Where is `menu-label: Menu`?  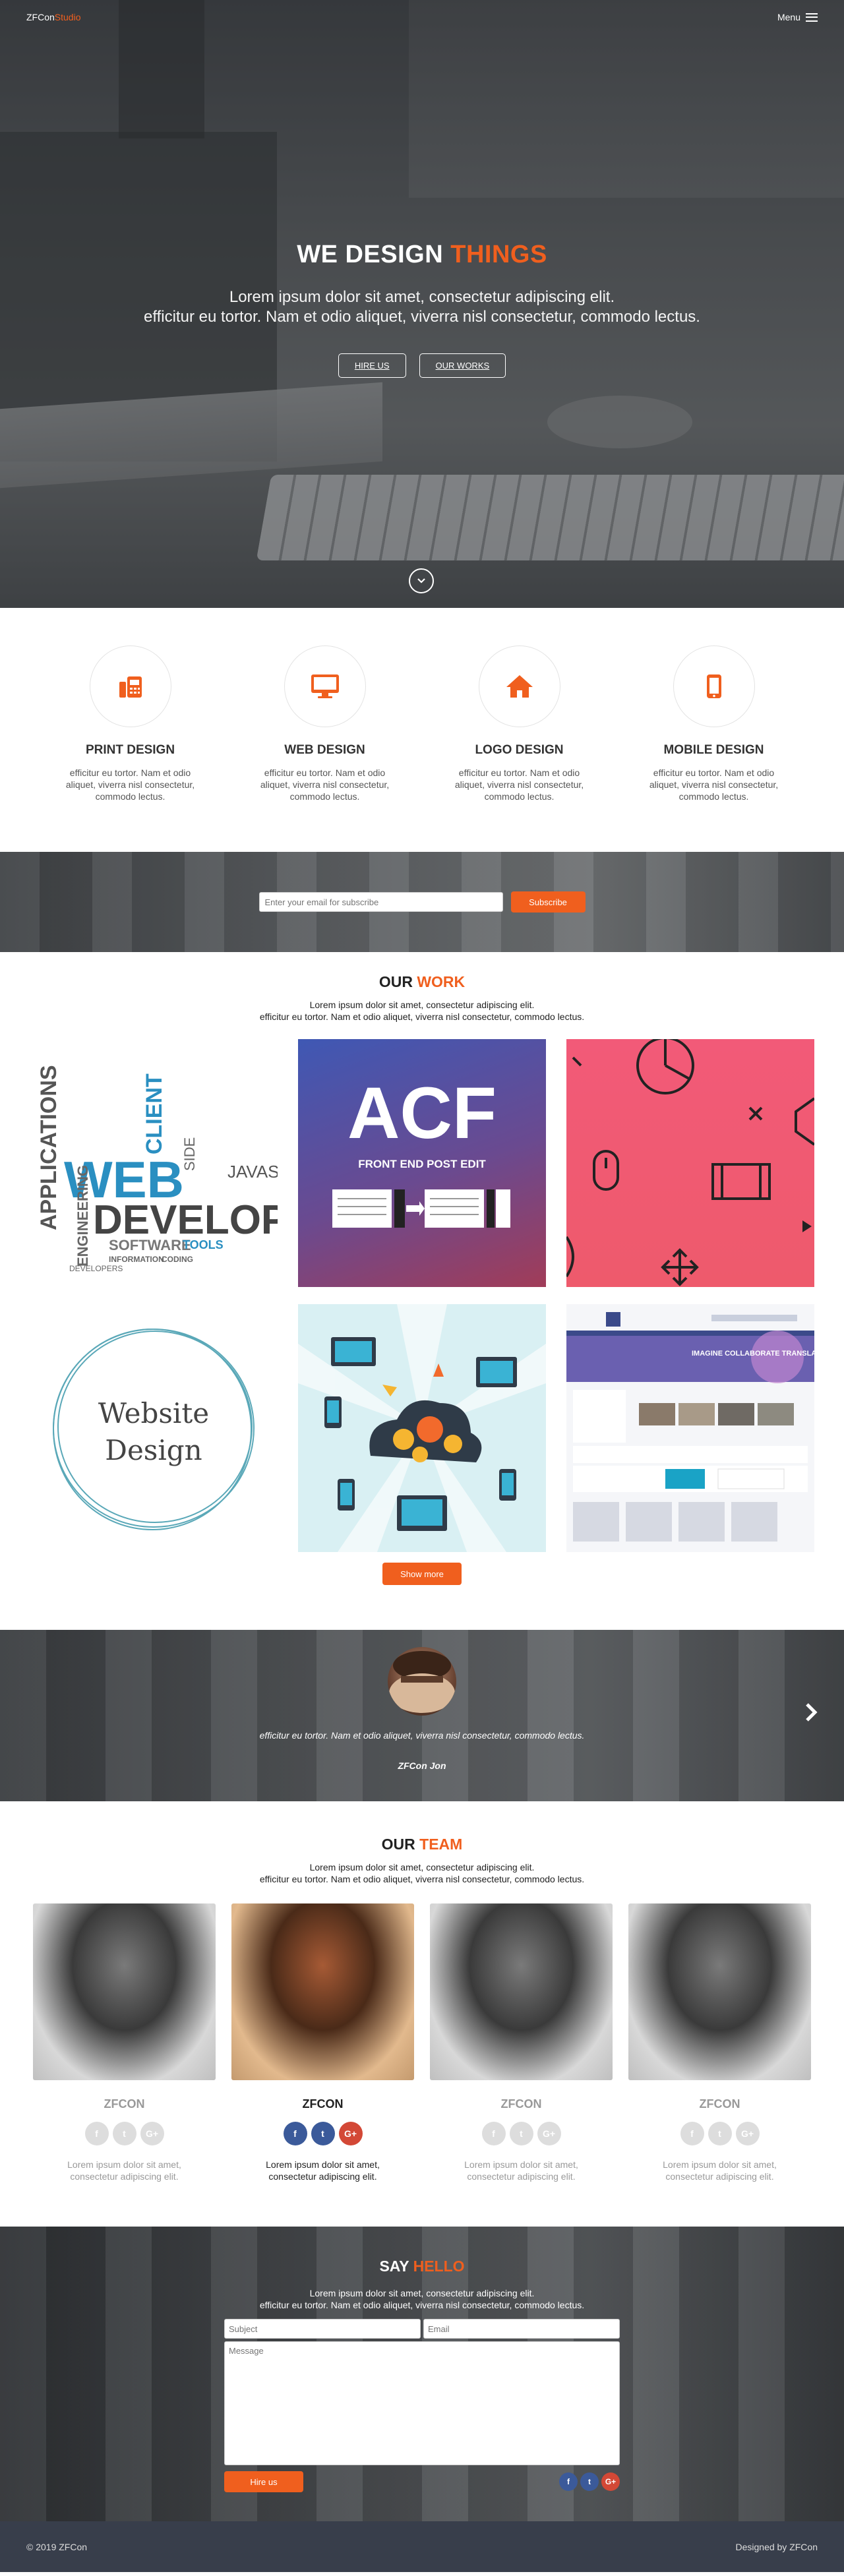
menu-label: Menu is located at coordinates (788, 17).